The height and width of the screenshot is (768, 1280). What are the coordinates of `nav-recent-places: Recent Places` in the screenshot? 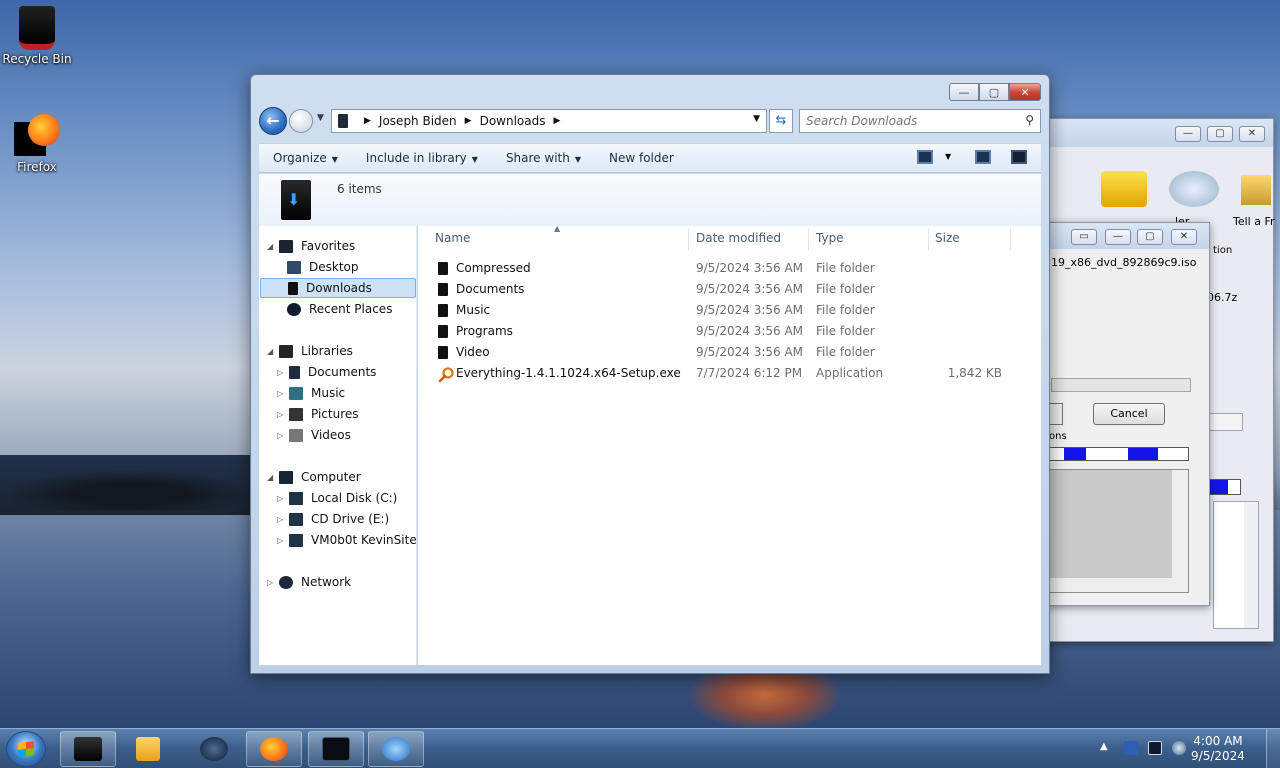 It's located at (339, 309).